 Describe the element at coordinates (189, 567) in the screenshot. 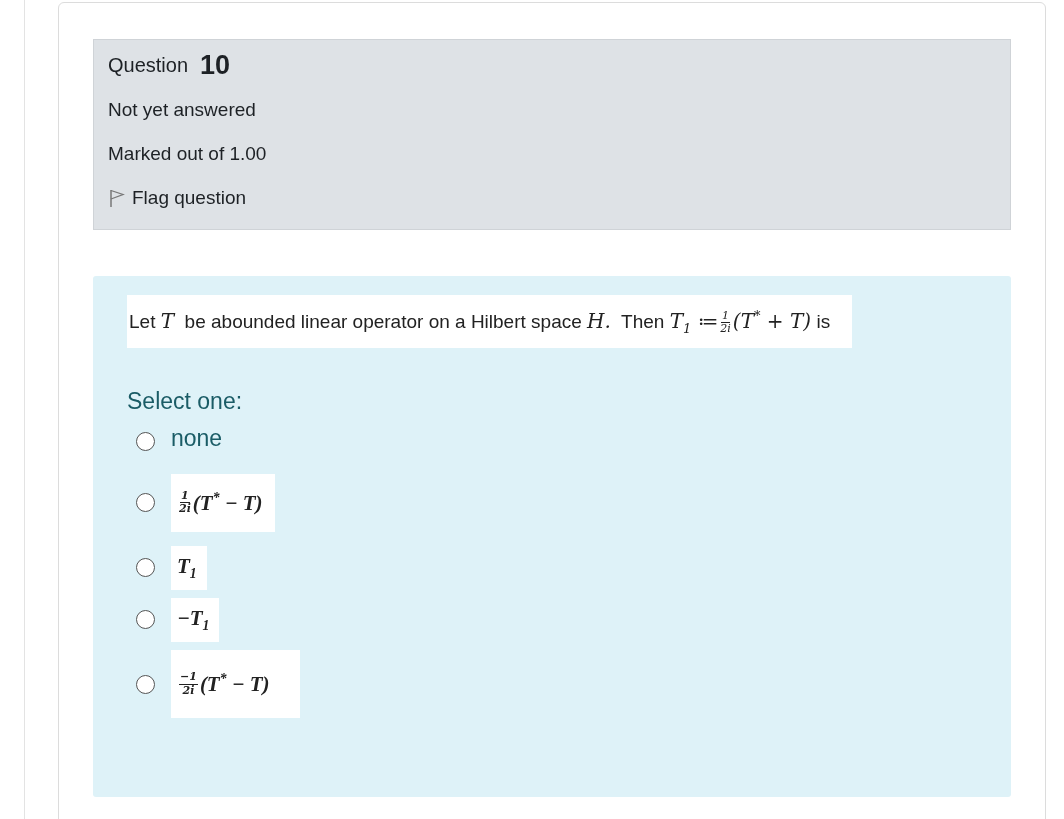

I see `answer-formula: T$_{1}$` at that location.